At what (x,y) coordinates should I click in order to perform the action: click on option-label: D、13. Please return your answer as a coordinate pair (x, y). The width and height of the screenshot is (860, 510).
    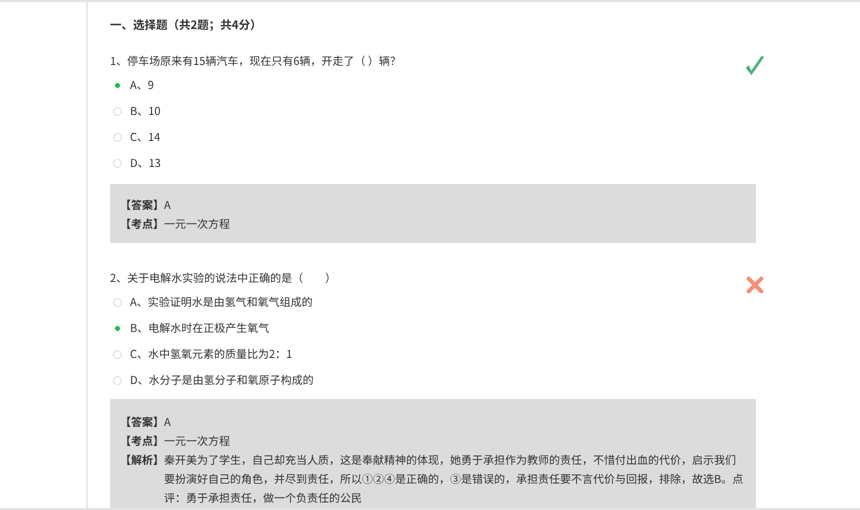
    Looking at the image, I should click on (145, 163).